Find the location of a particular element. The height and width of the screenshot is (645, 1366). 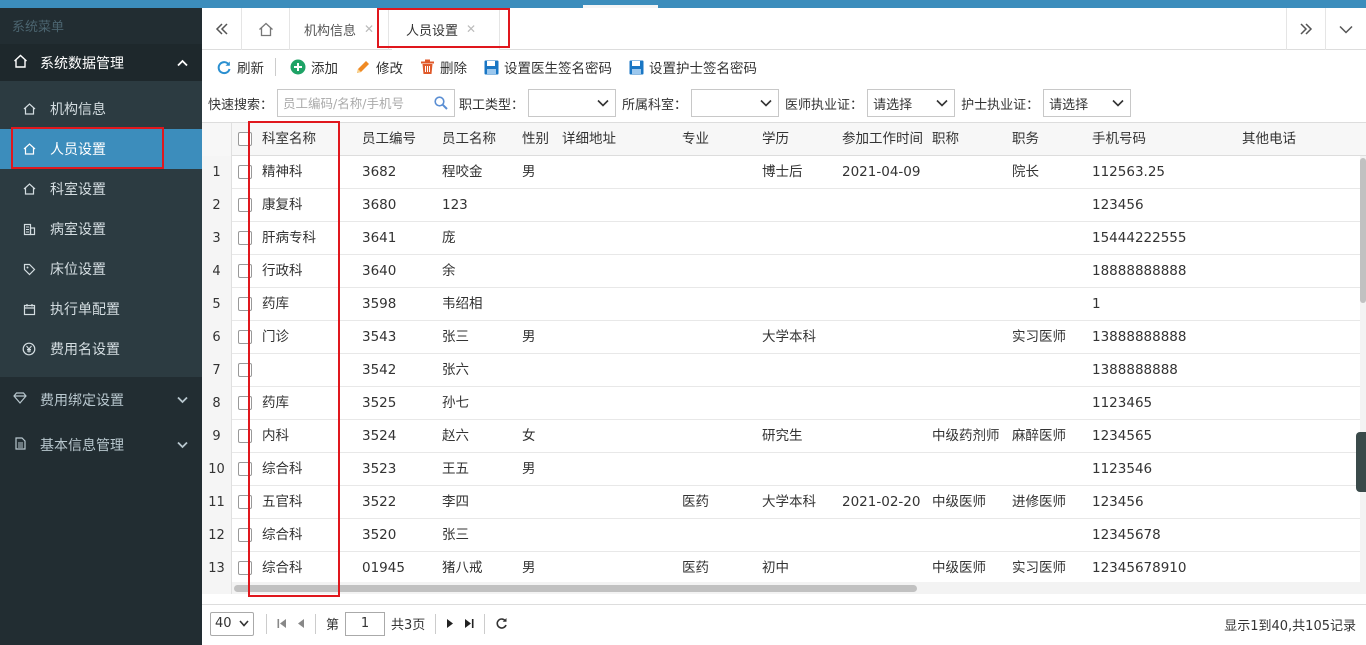

cell-major is located at coordinates (680, 238).